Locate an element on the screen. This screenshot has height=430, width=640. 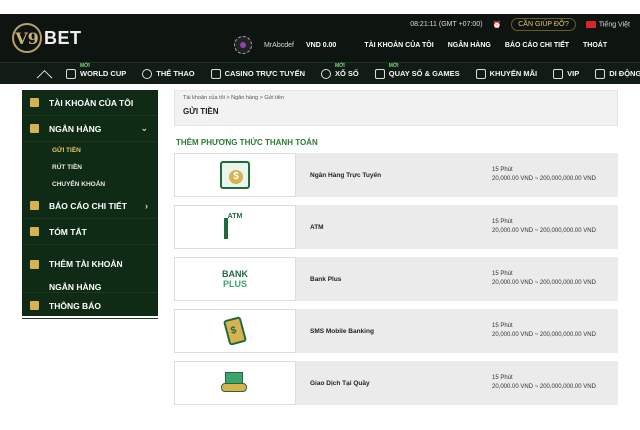
bank-plus-logo: BANK PLUS is located at coordinates (235, 279).